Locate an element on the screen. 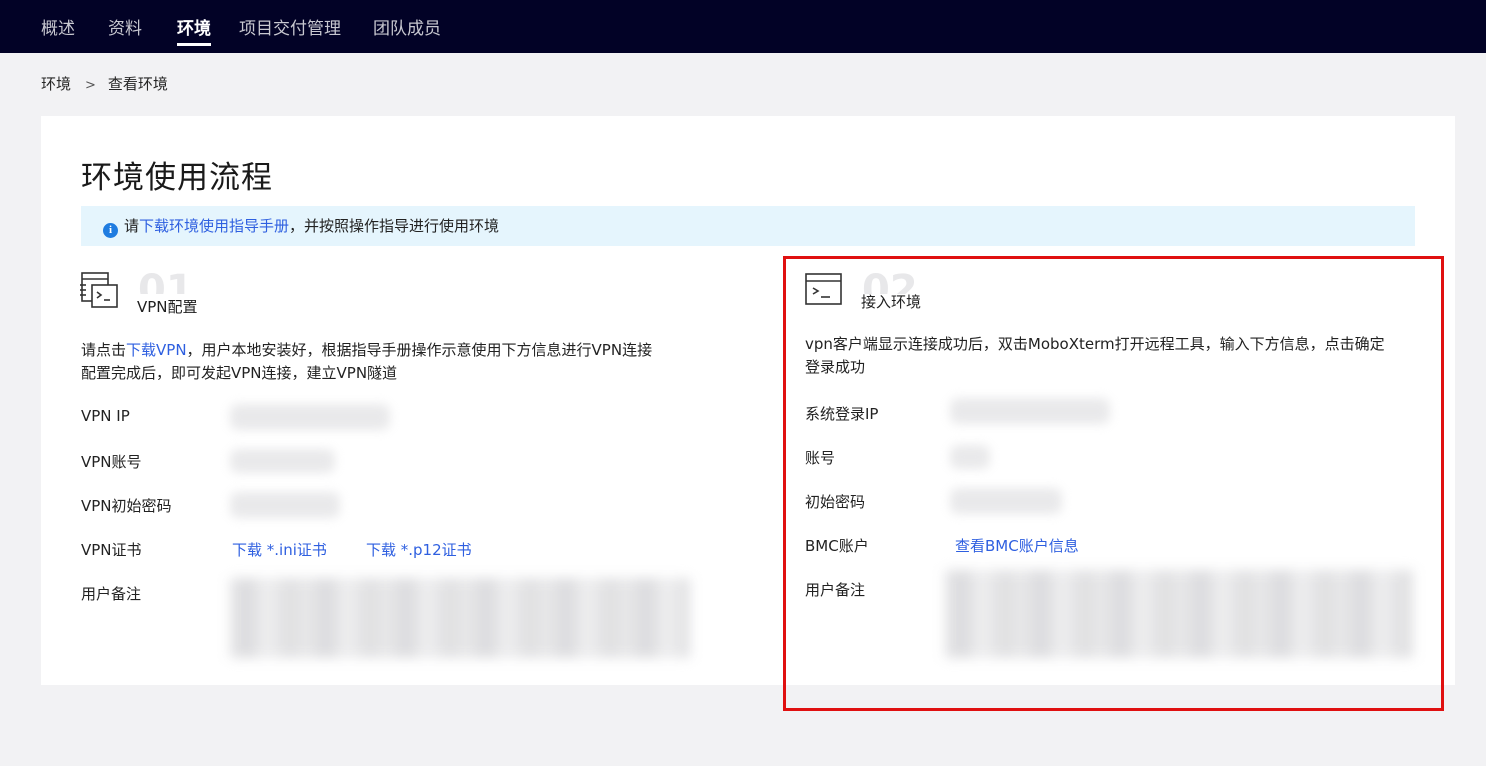  vpn-cert-label: VPN证书 is located at coordinates (111, 550).